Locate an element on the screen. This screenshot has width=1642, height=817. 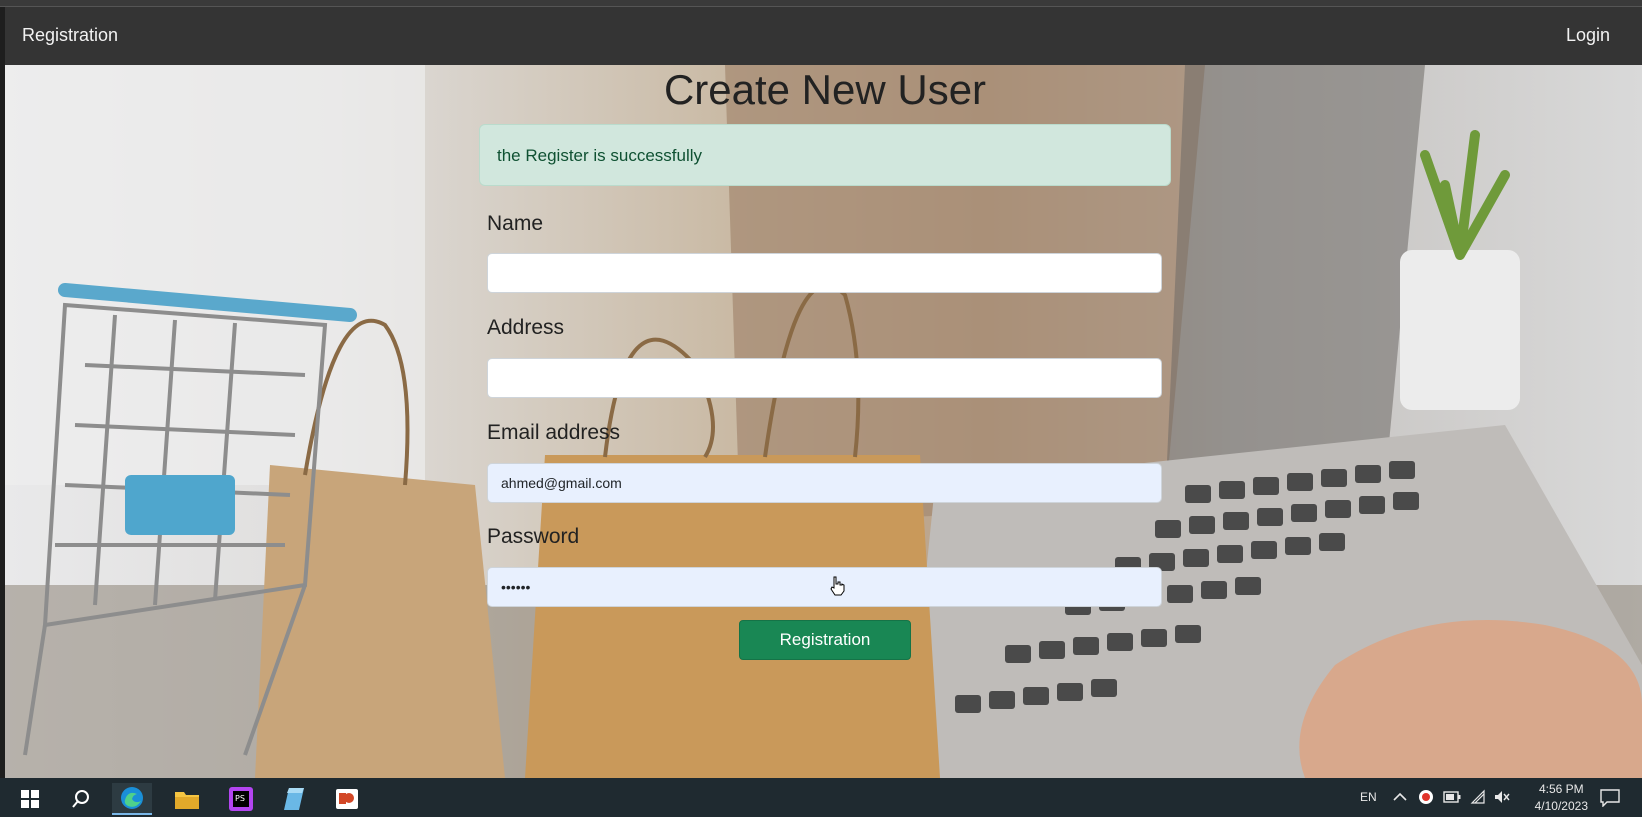
top-navbar: Registration Login is located at coordinates (823, 36).